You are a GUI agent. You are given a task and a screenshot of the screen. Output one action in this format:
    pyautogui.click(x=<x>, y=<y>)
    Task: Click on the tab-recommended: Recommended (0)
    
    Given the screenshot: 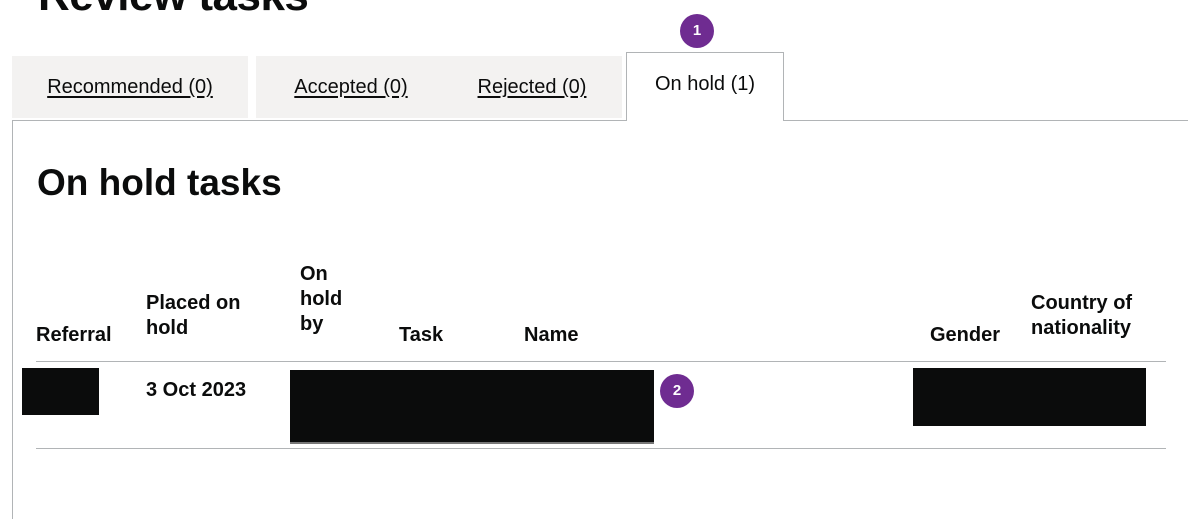 What is the action you would take?
    pyautogui.click(x=130, y=87)
    